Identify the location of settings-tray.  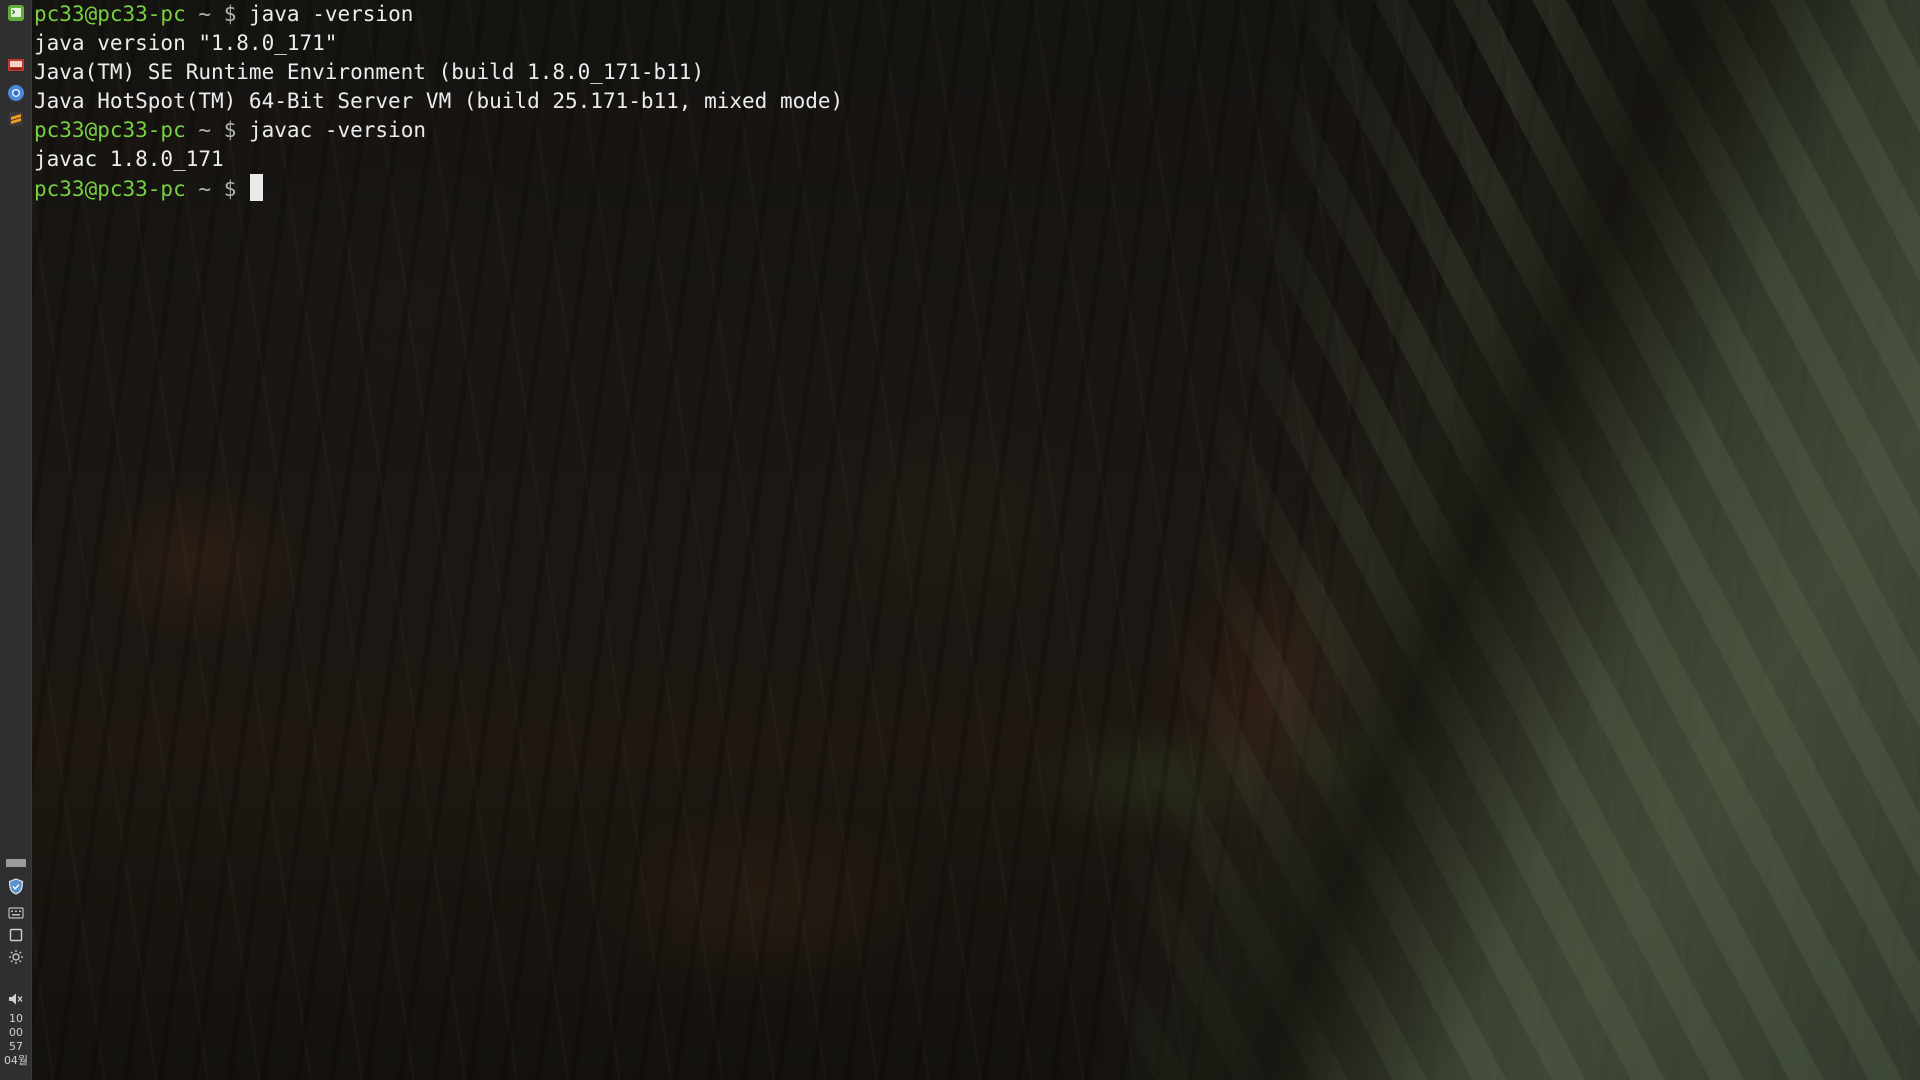
(16, 957).